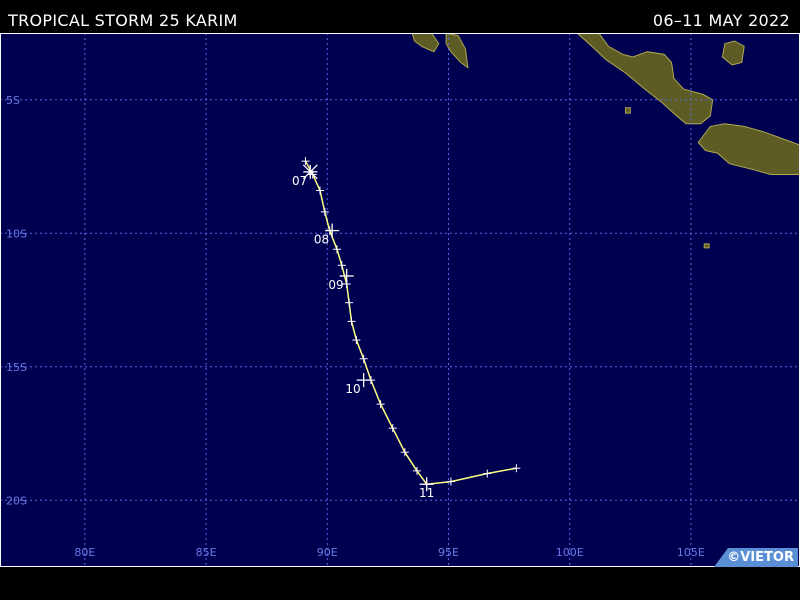  I want to click on latitude-label: 15S, so click(16, 367).